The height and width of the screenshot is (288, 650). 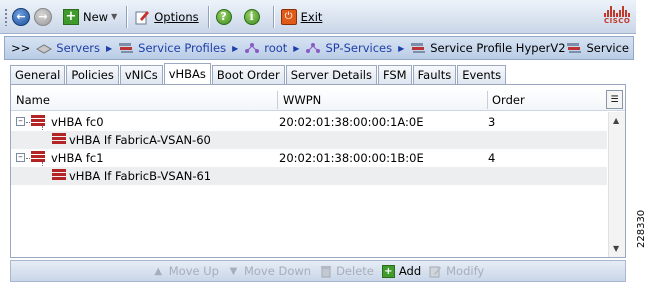 I want to click on move-up-label: Move Up, so click(x=193, y=271).